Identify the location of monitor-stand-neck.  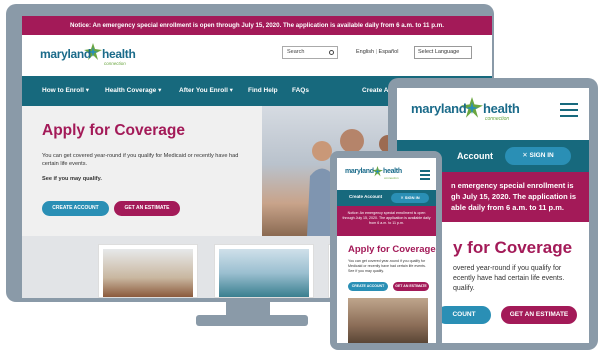
(248, 308).